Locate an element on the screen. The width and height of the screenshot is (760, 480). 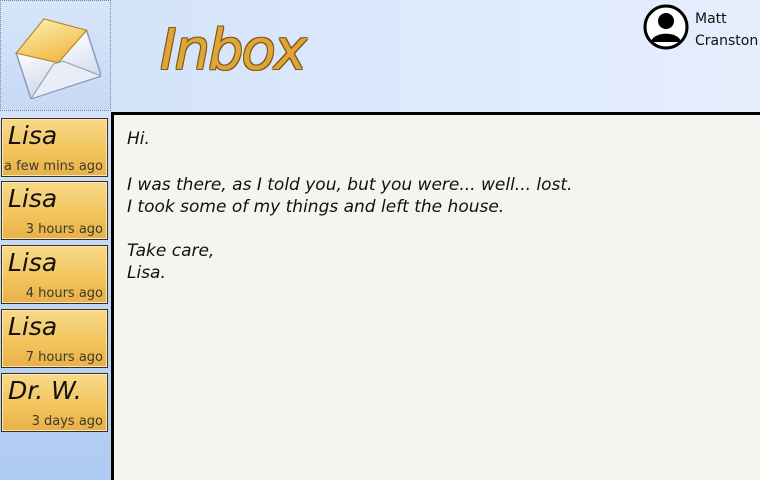
message-item: Lisa 3 hours ago is located at coordinates (54, 210).